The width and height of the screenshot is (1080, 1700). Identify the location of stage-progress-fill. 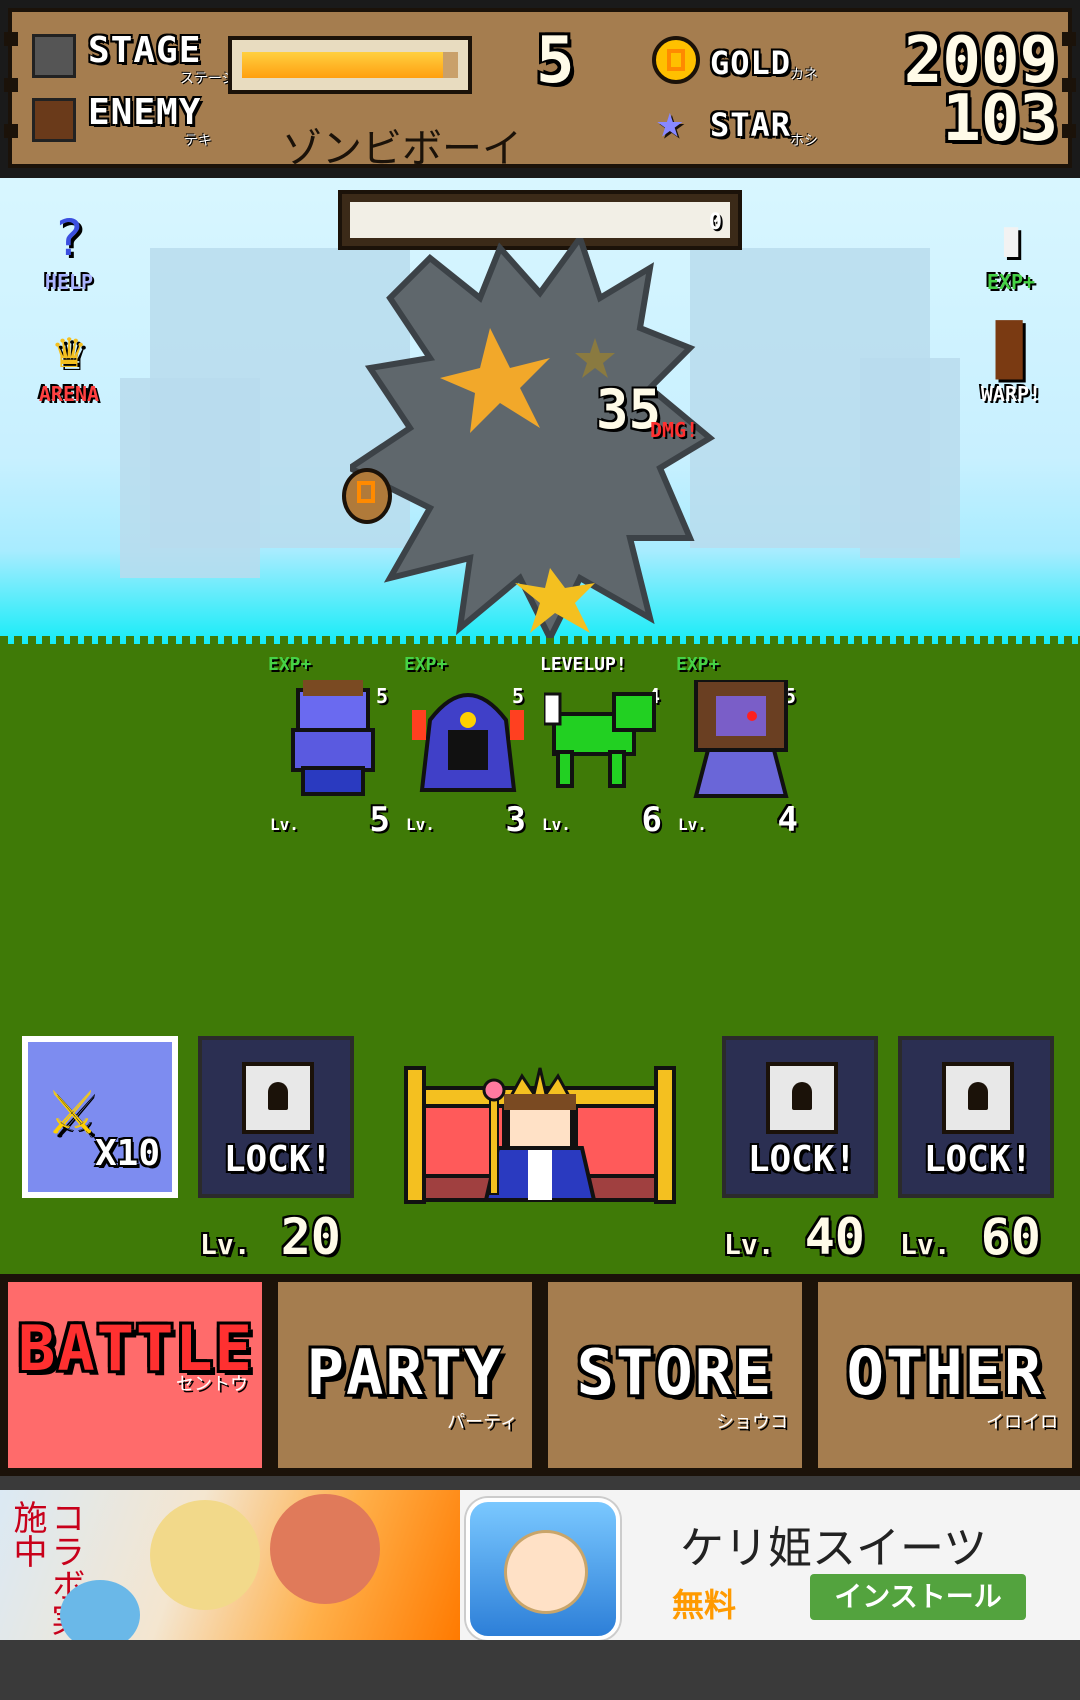
(342, 65).